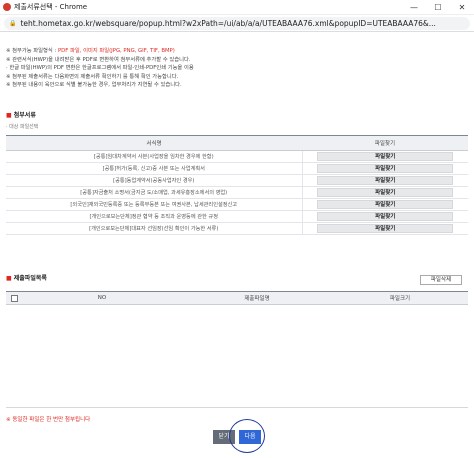 This screenshot has height=458, width=474. Describe the element at coordinates (154, 168) in the screenshot. I see `document-name: [공통]허가(등록, 신고)증 사본 또는 사업계획서` at that location.